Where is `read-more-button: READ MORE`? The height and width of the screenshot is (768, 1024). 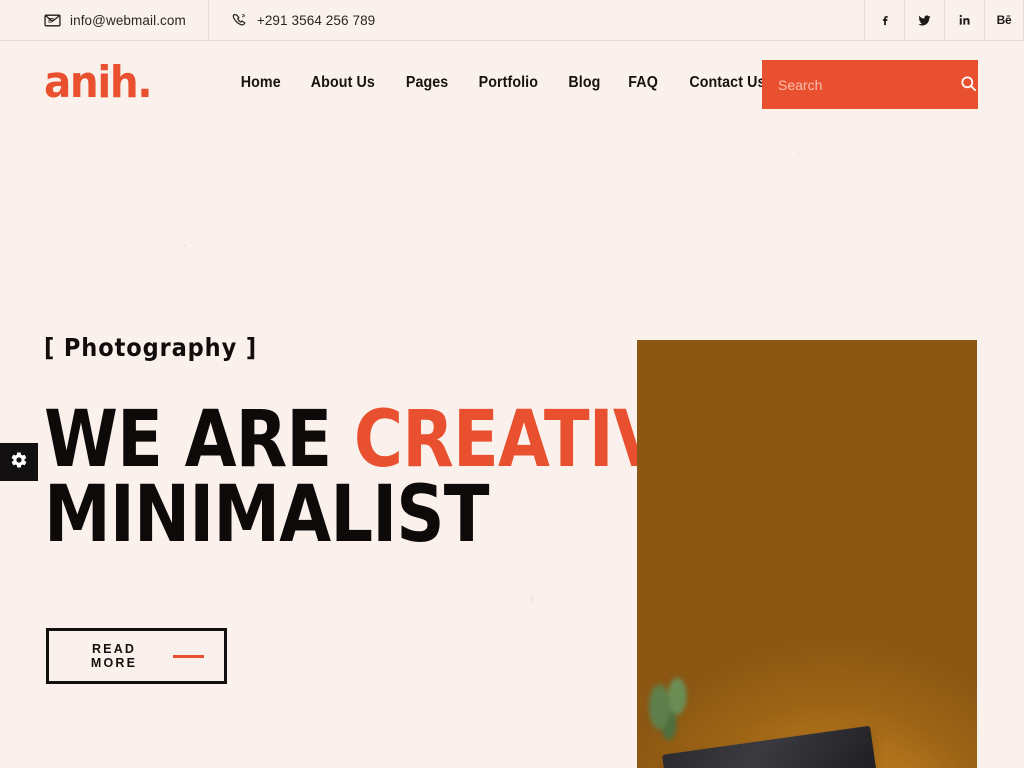
read-more-button: READ MORE is located at coordinates (136, 656).